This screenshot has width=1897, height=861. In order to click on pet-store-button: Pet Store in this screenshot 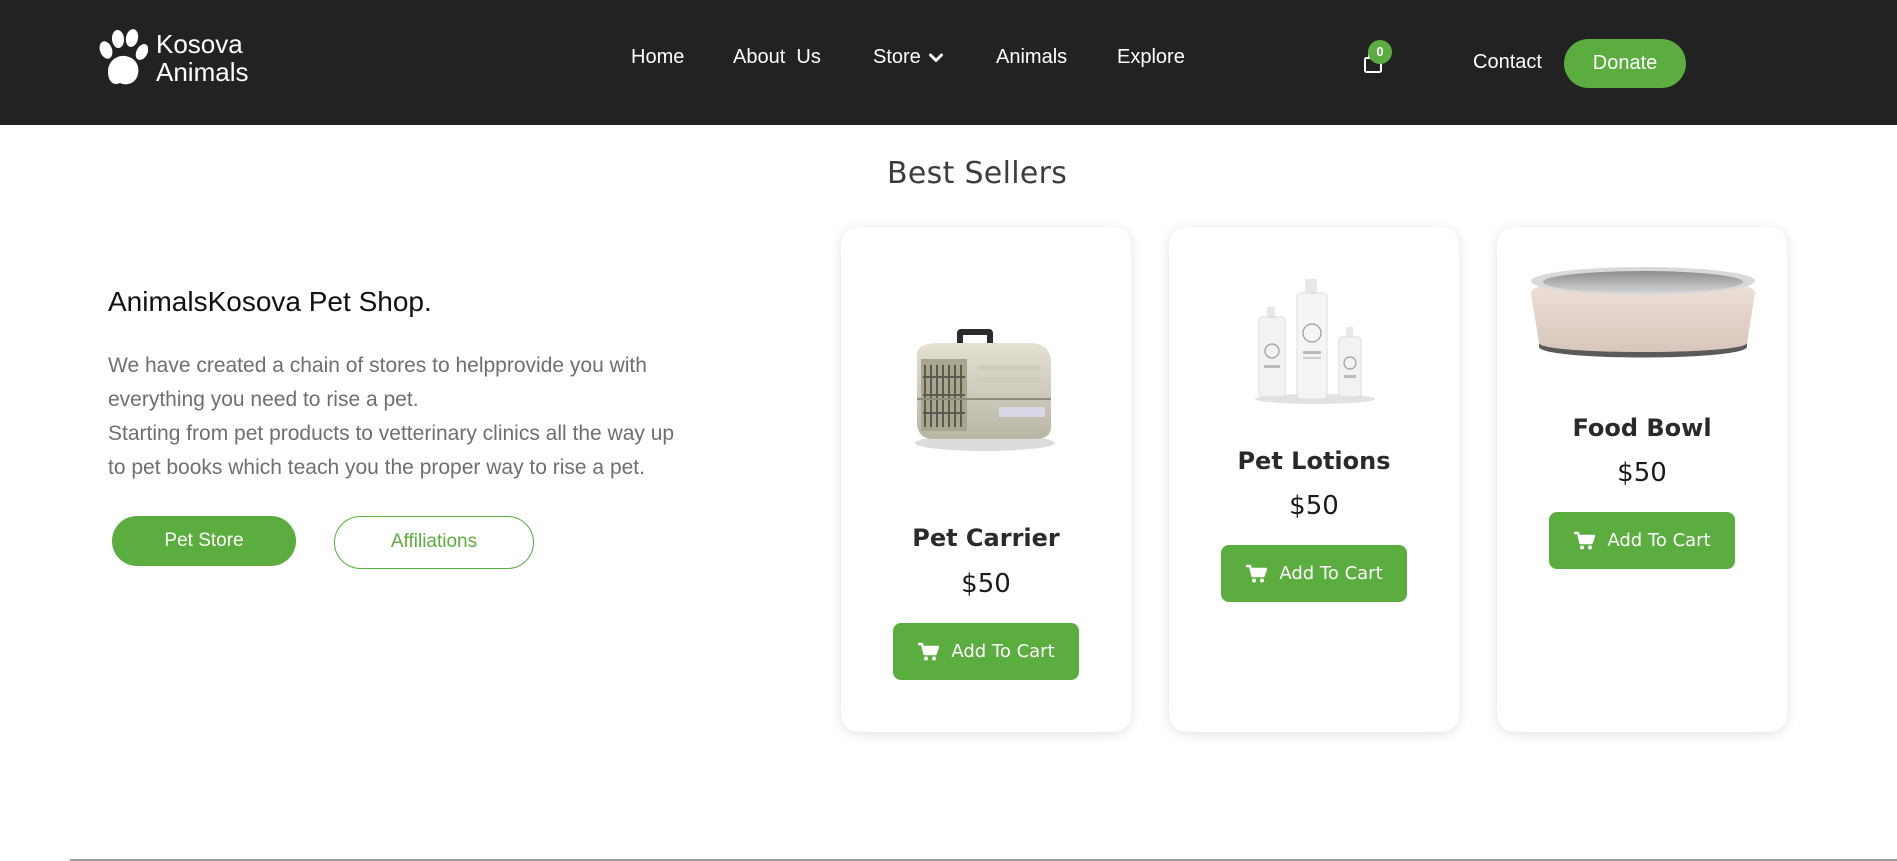, I will do `click(204, 541)`.